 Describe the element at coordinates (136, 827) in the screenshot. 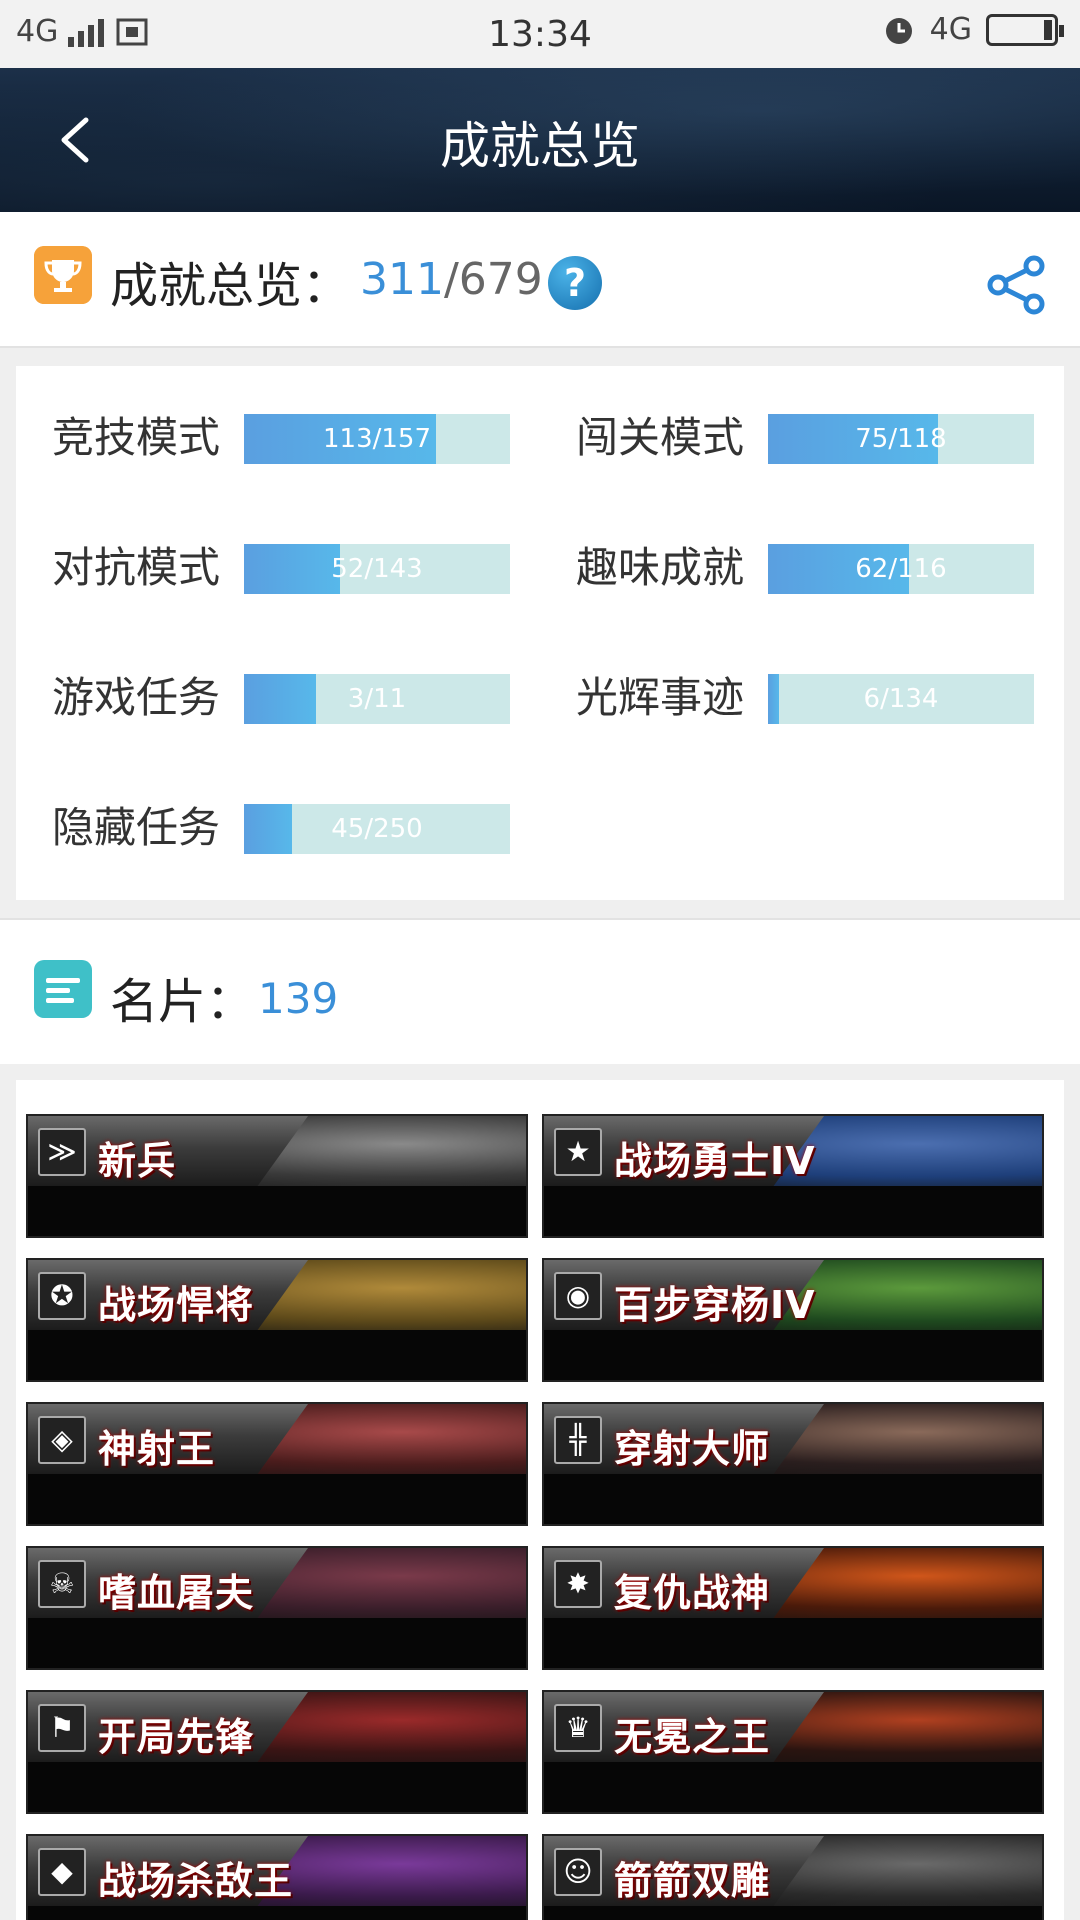

I see `category-label: 隐藏任务` at that location.